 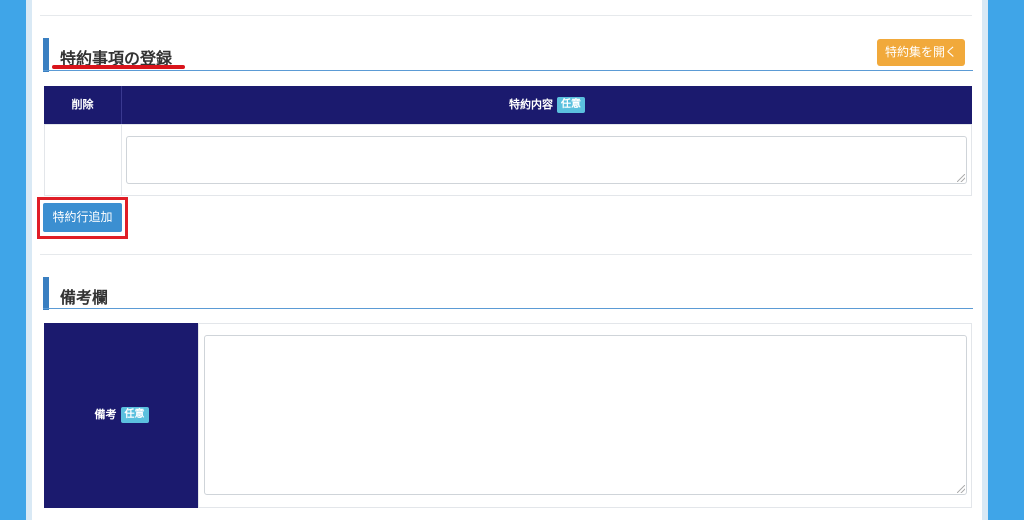 I want to click on remarks-label: 備考, so click(x=105, y=415).